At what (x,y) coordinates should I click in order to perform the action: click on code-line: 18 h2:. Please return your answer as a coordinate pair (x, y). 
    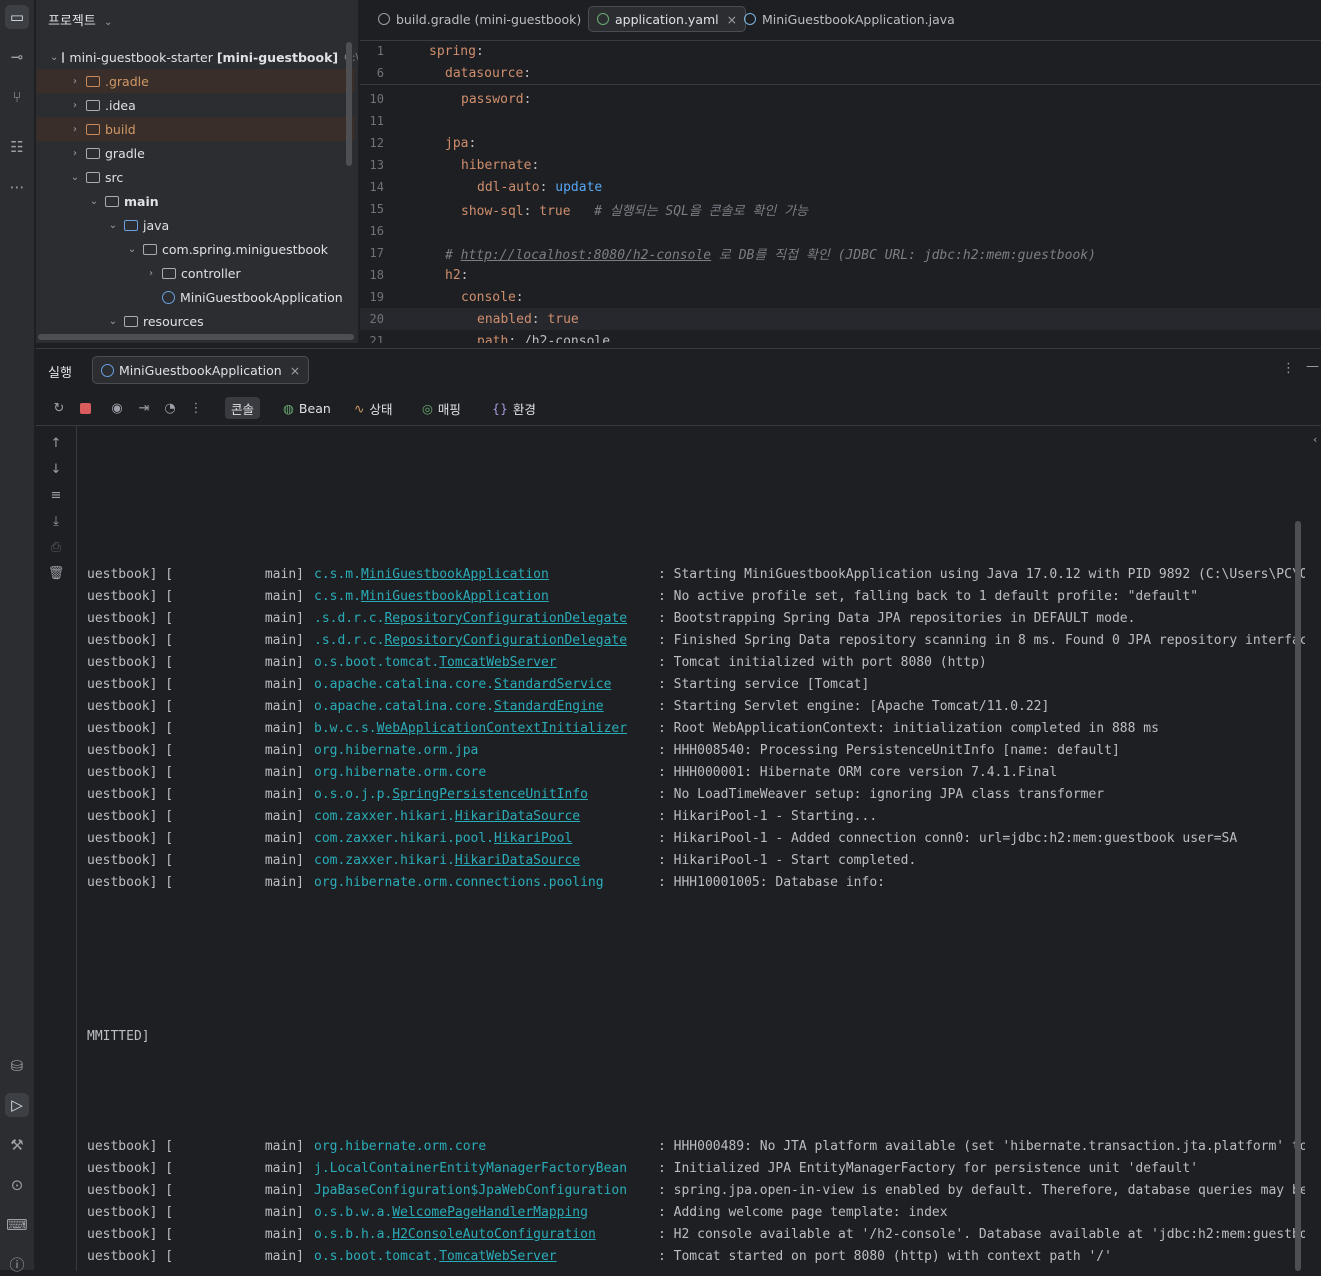
    Looking at the image, I should click on (840, 275).